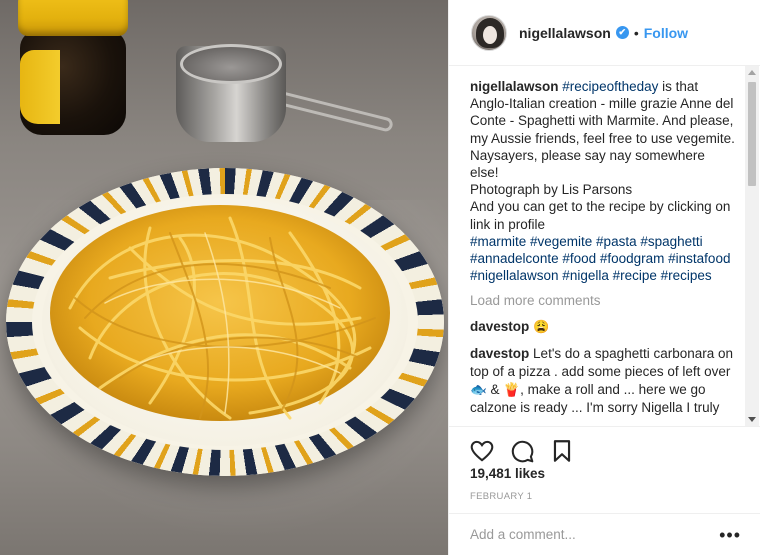  What do you see at coordinates (603, 327) in the screenshot?
I see `comment-item: davestop 😩` at bounding box center [603, 327].